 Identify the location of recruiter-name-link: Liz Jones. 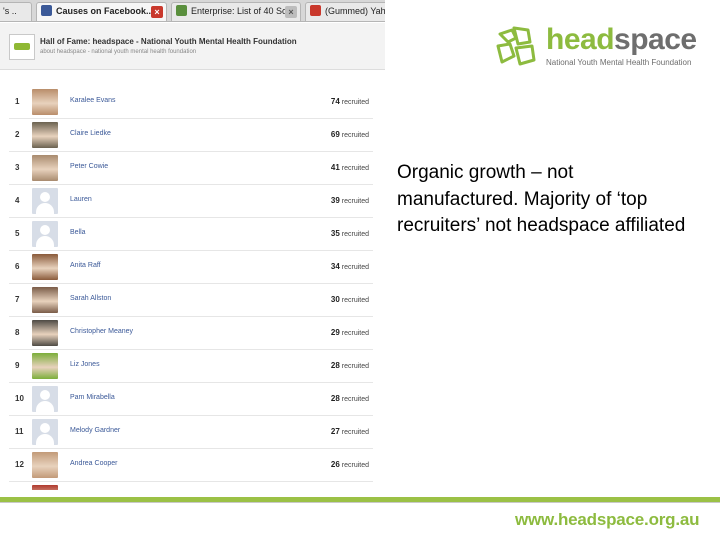
(85, 364).